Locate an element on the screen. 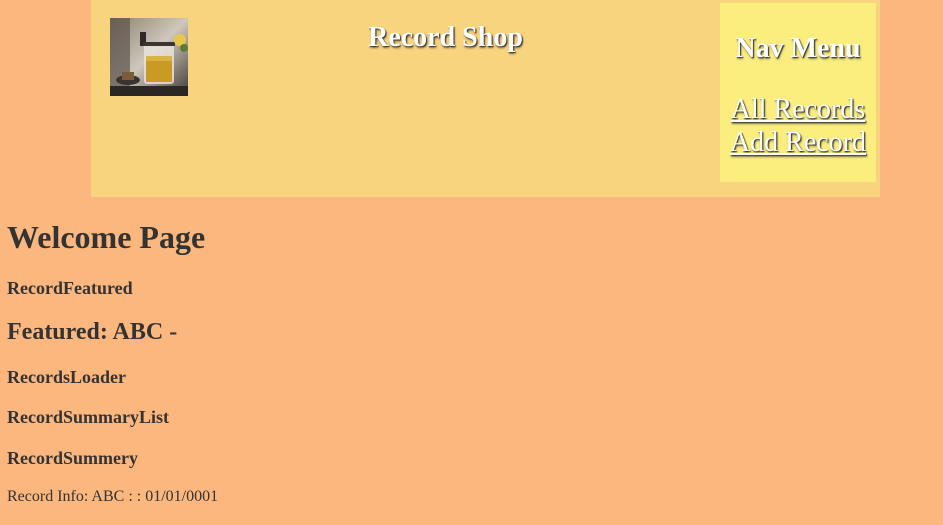 This screenshot has width=943, height=525. record-featured-label: RecordFeatured is located at coordinates (70, 288).